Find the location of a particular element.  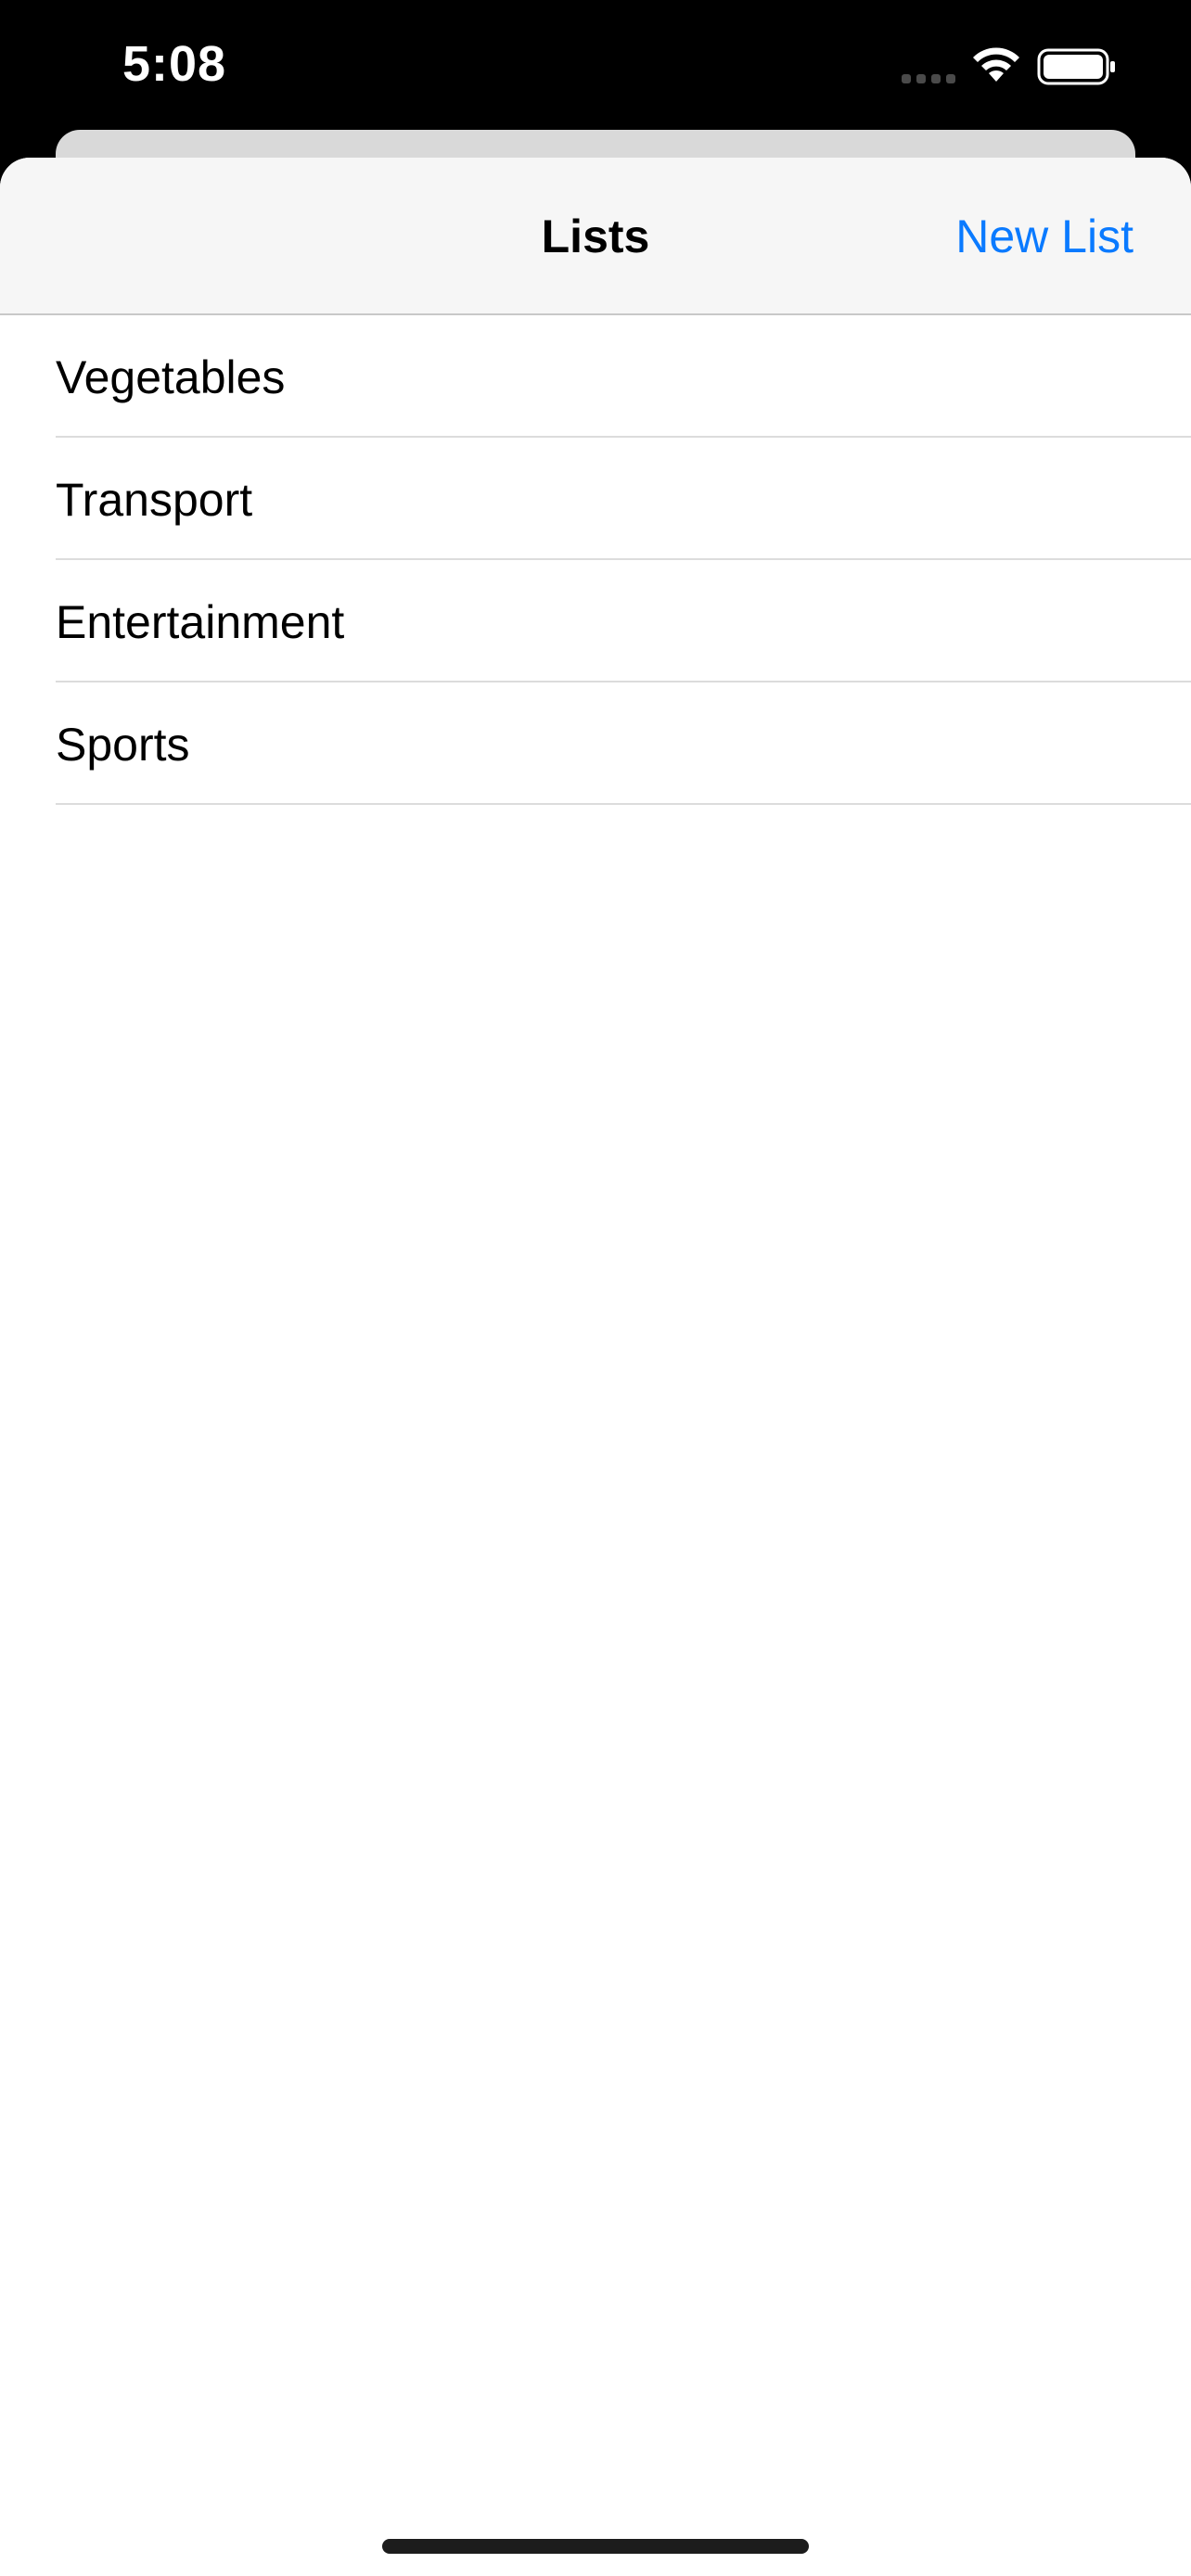

list-item-label: Entertainment is located at coordinates (200, 622).